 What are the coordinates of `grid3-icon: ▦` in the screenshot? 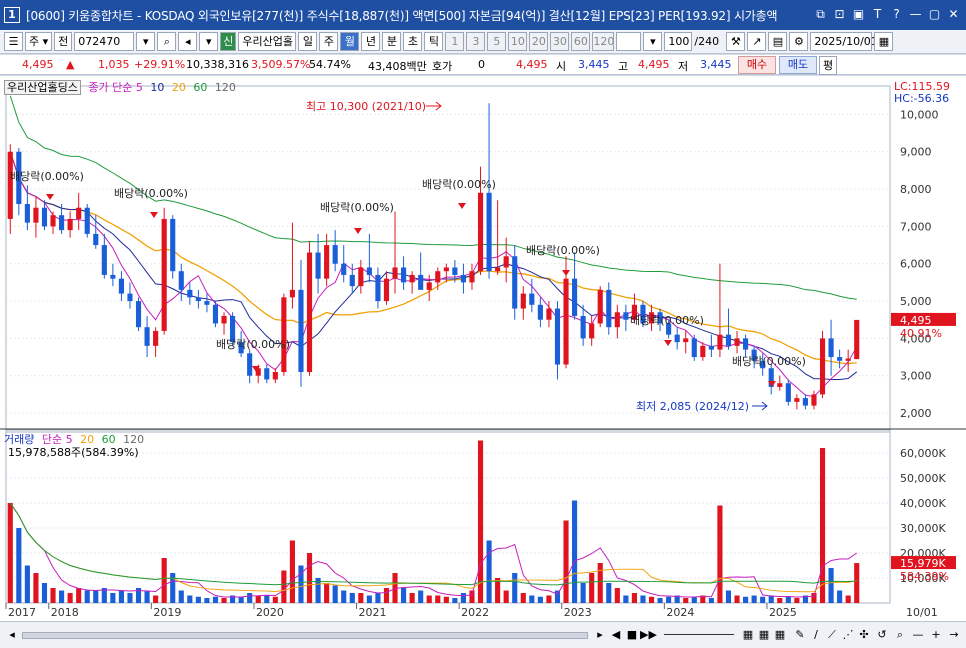 It's located at (780, 635).